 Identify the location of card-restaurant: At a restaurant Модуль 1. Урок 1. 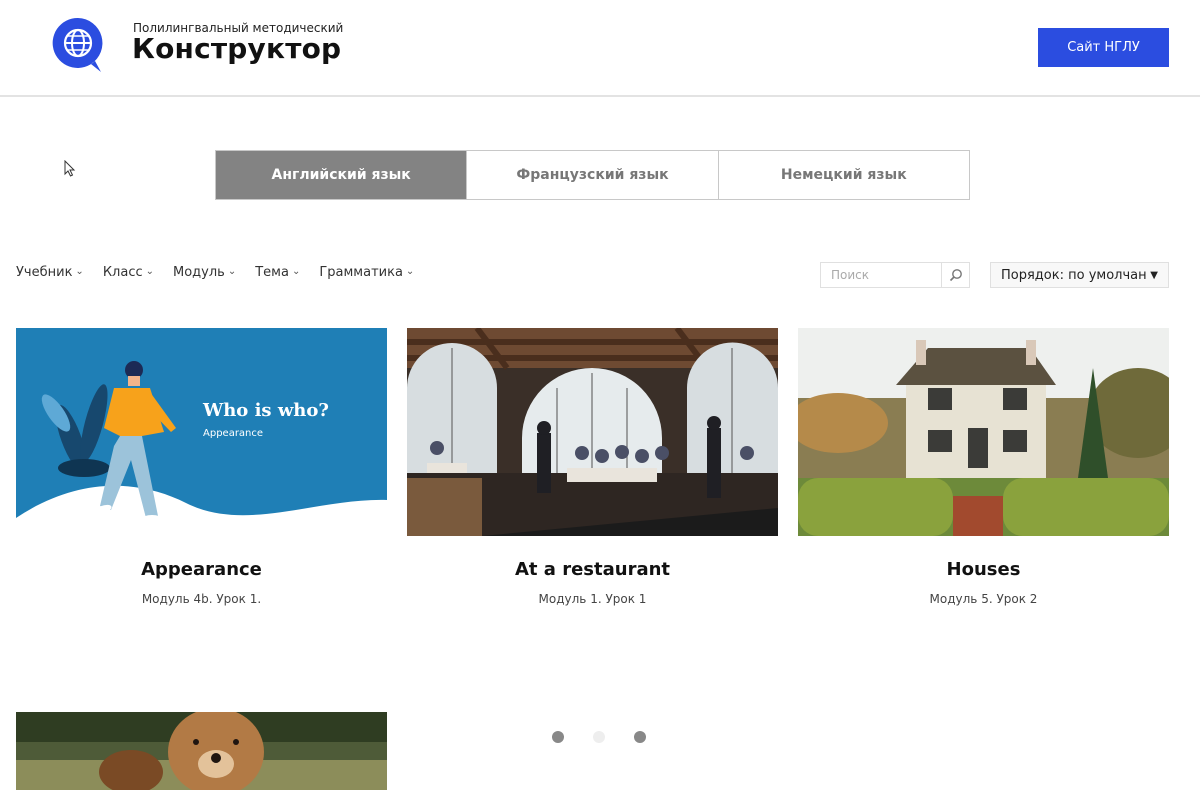
(592, 467).